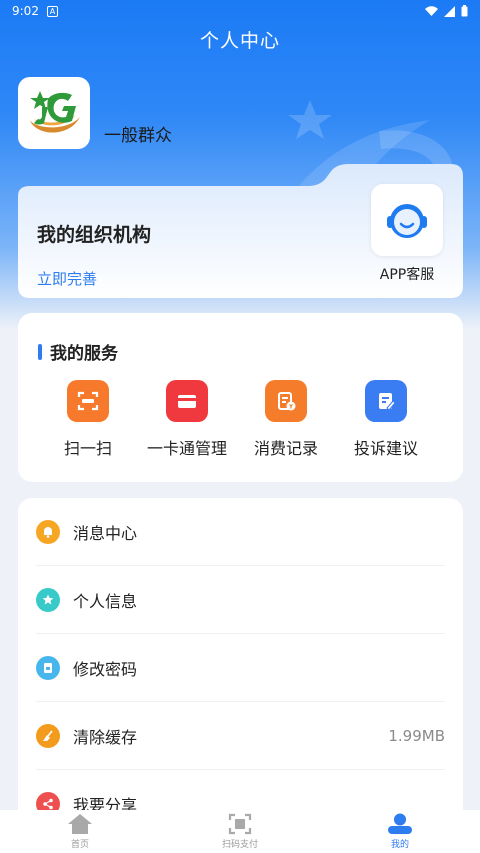  I want to click on tab-mine: 我的, so click(400, 831).